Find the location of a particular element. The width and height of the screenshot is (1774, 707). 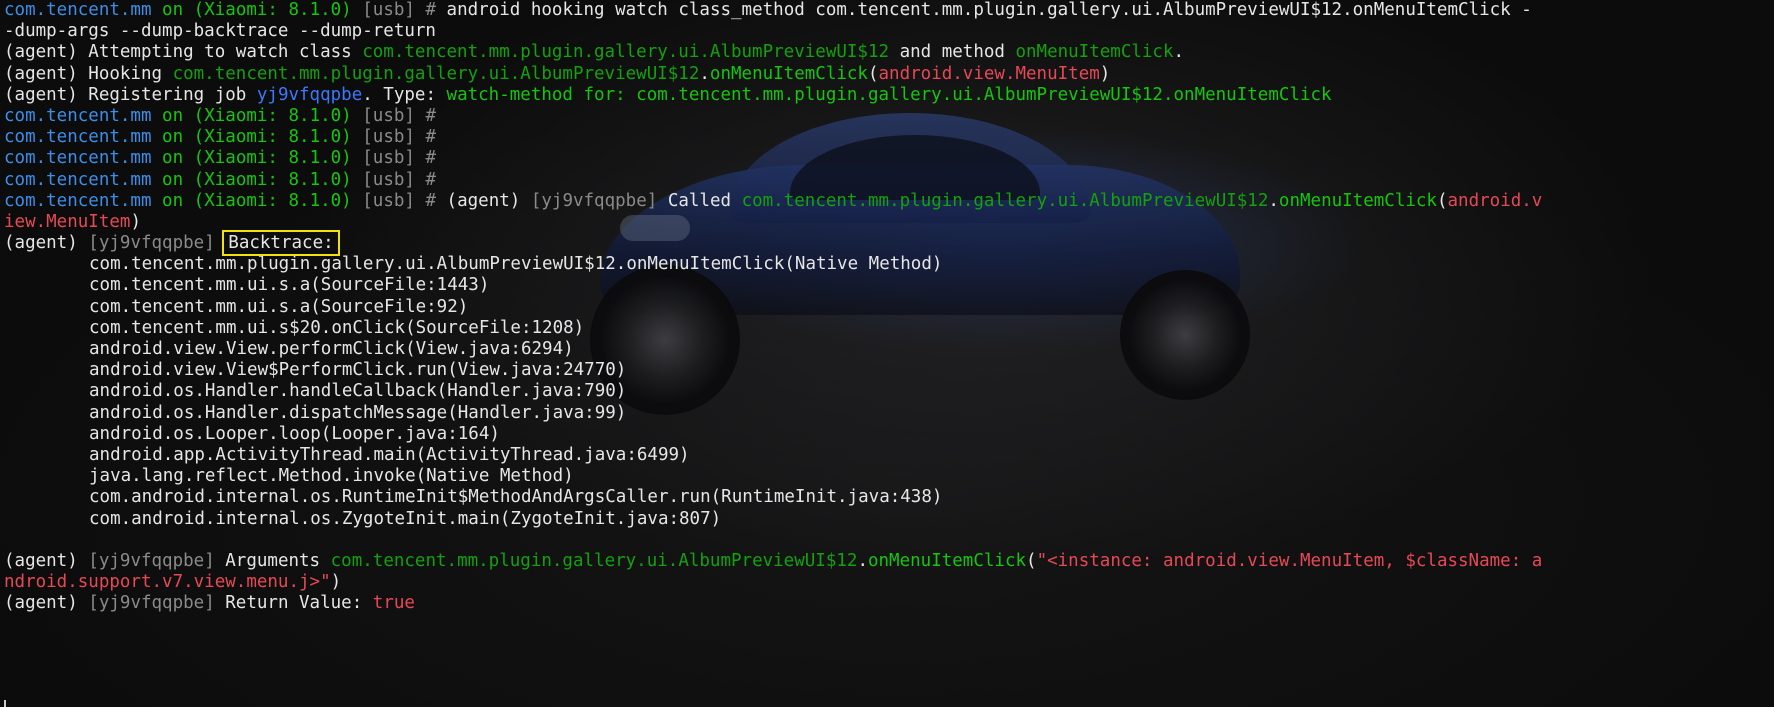

terminal-text-segment: (agent) Attempting to watch class is located at coordinates (183, 52).